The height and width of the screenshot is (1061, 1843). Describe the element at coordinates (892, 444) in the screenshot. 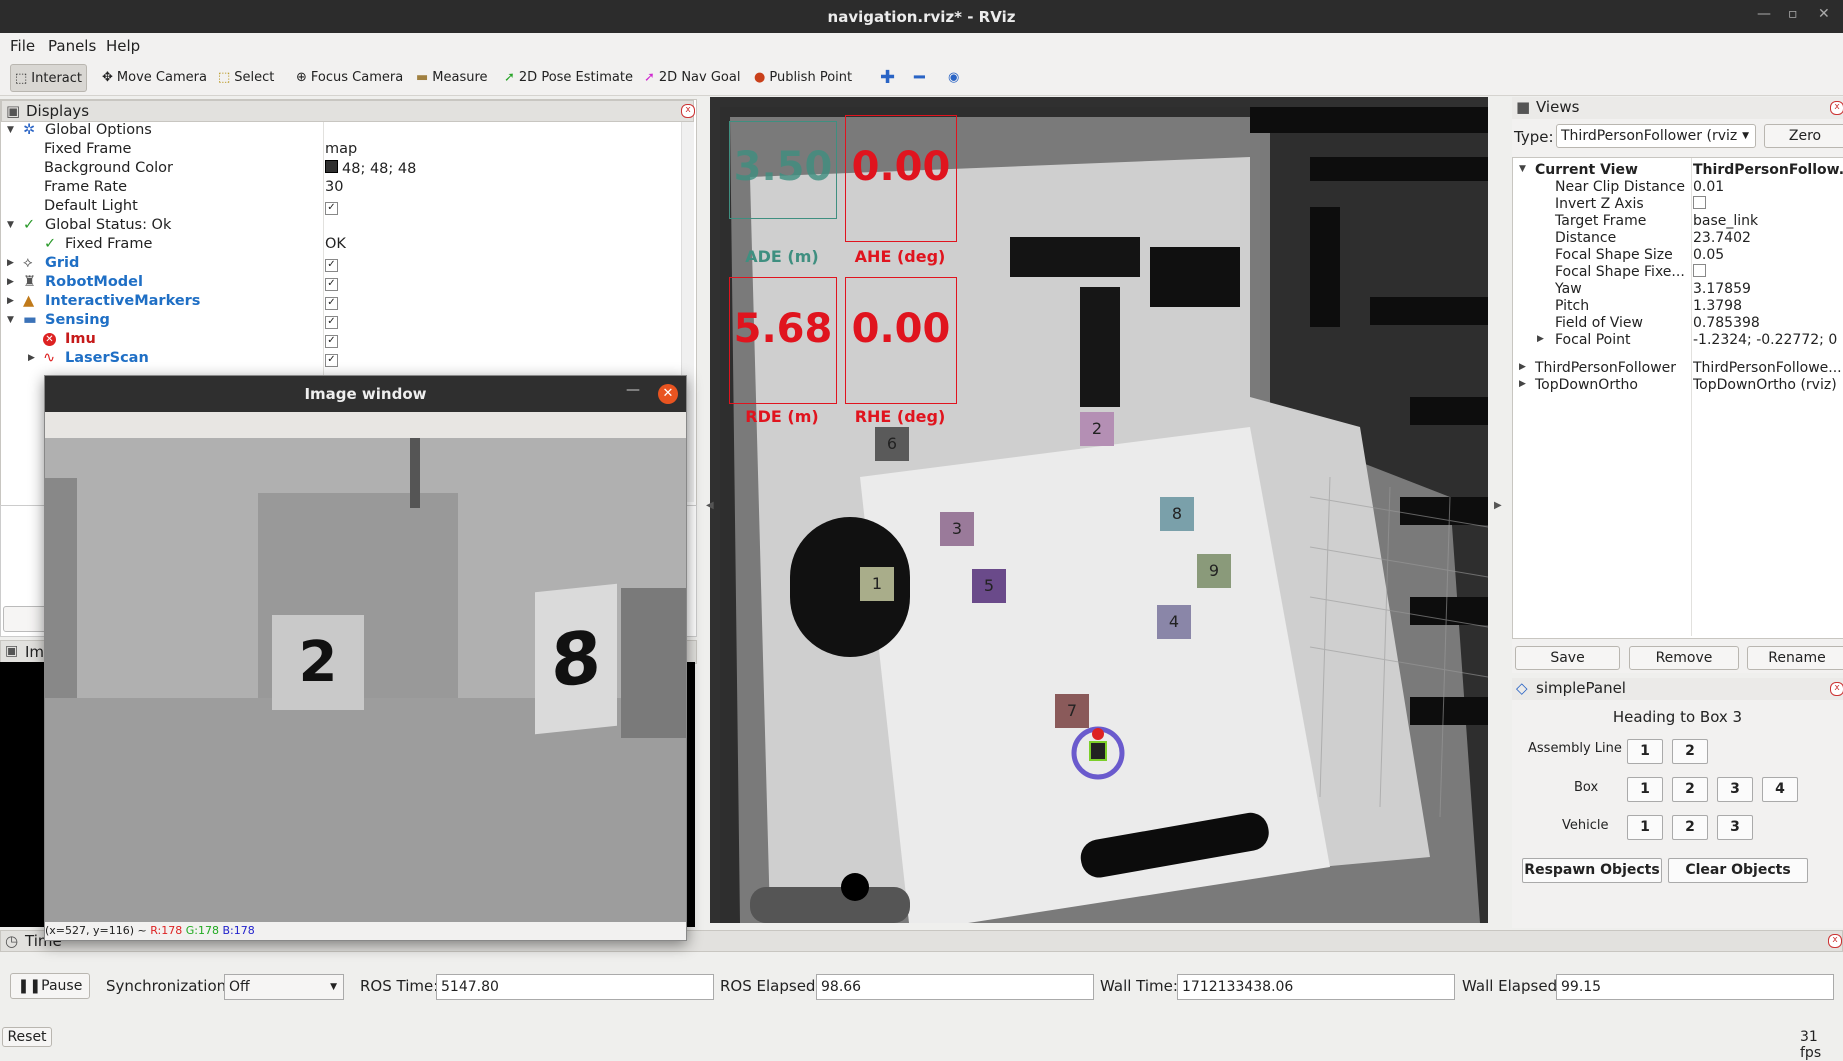

I see `map-box-6: 6` at that location.